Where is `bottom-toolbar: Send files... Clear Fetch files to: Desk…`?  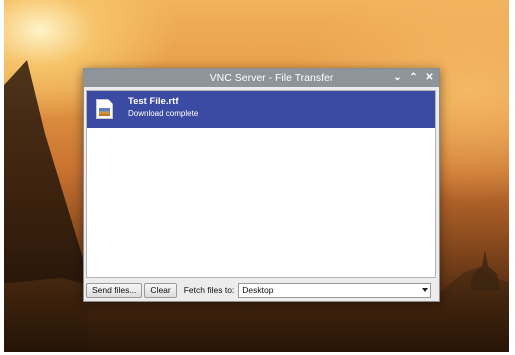 bottom-toolbar: Send files... Clear Fetch files to: Desk… is located at coordinates (261, 290).